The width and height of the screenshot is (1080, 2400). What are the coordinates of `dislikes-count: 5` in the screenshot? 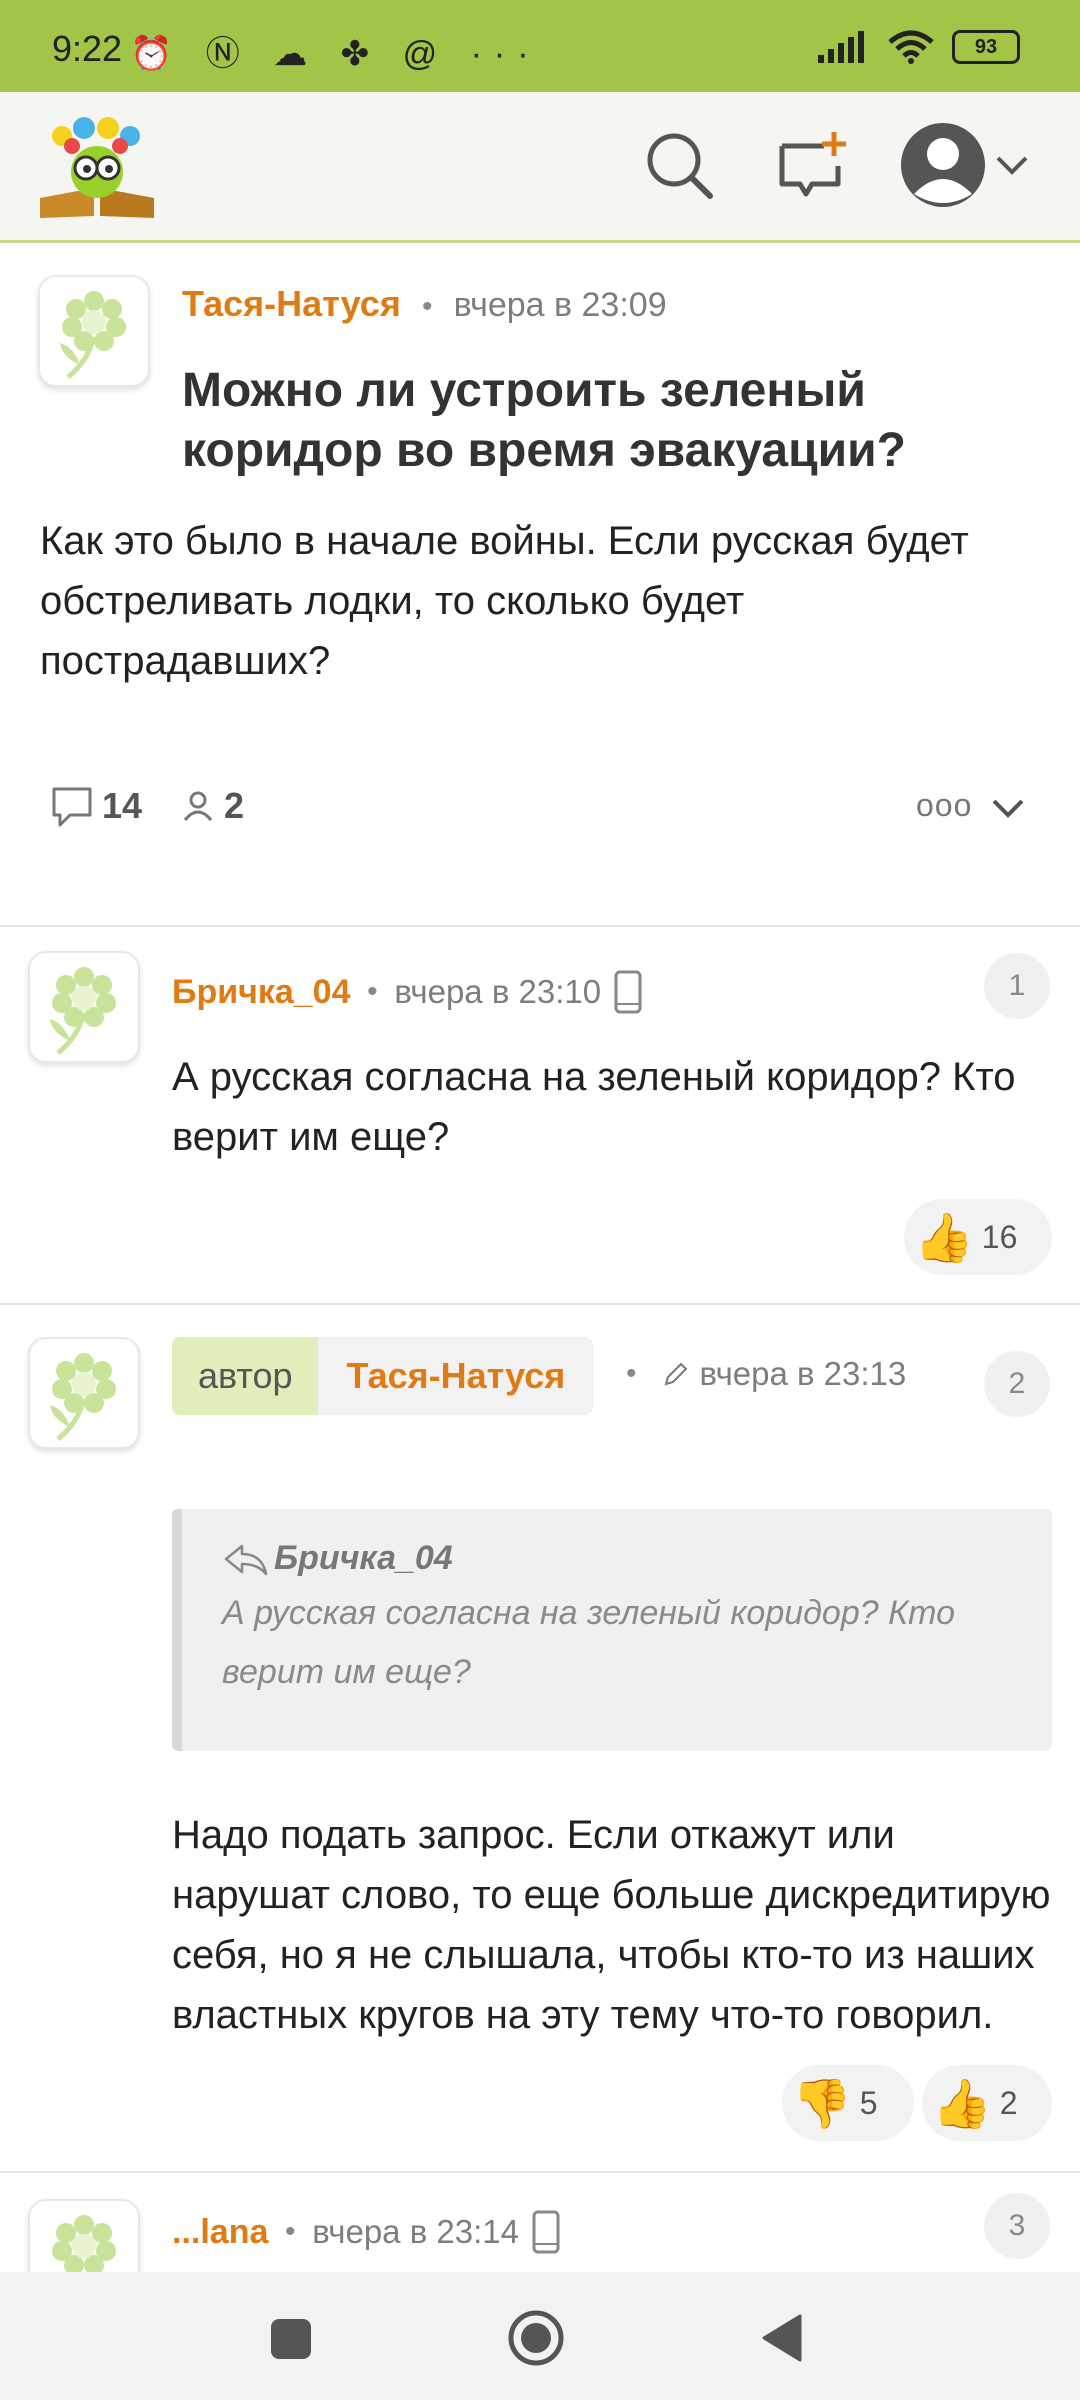 It's located at (868, 2102).